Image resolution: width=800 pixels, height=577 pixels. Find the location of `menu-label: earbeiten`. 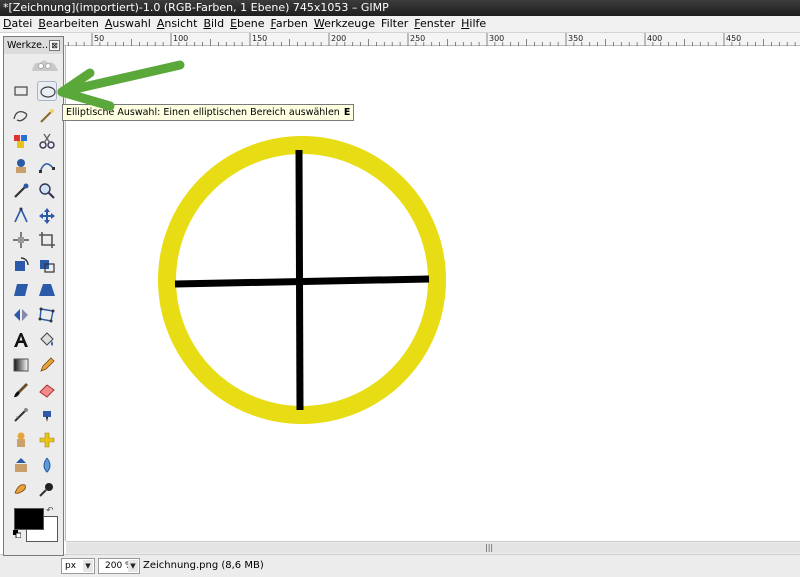

menu-label: earbeiten is located at coordinates (72, 23).